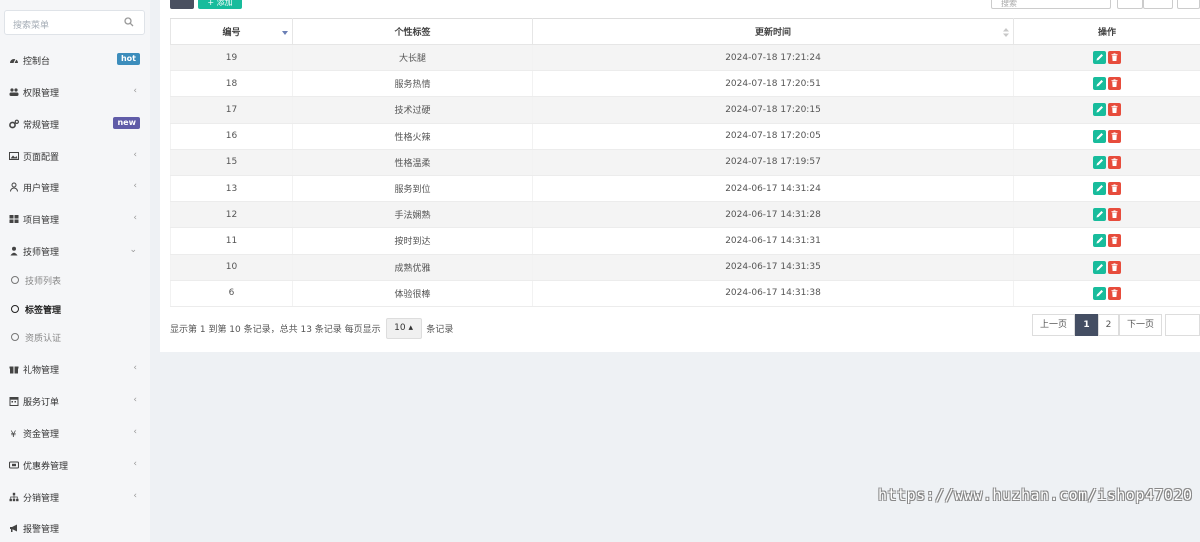  What do you see at coordinates (43, 282) in the screenshot?
I see `sidebar-subitem-label: 技师列表` at bounding box center [43, 282].